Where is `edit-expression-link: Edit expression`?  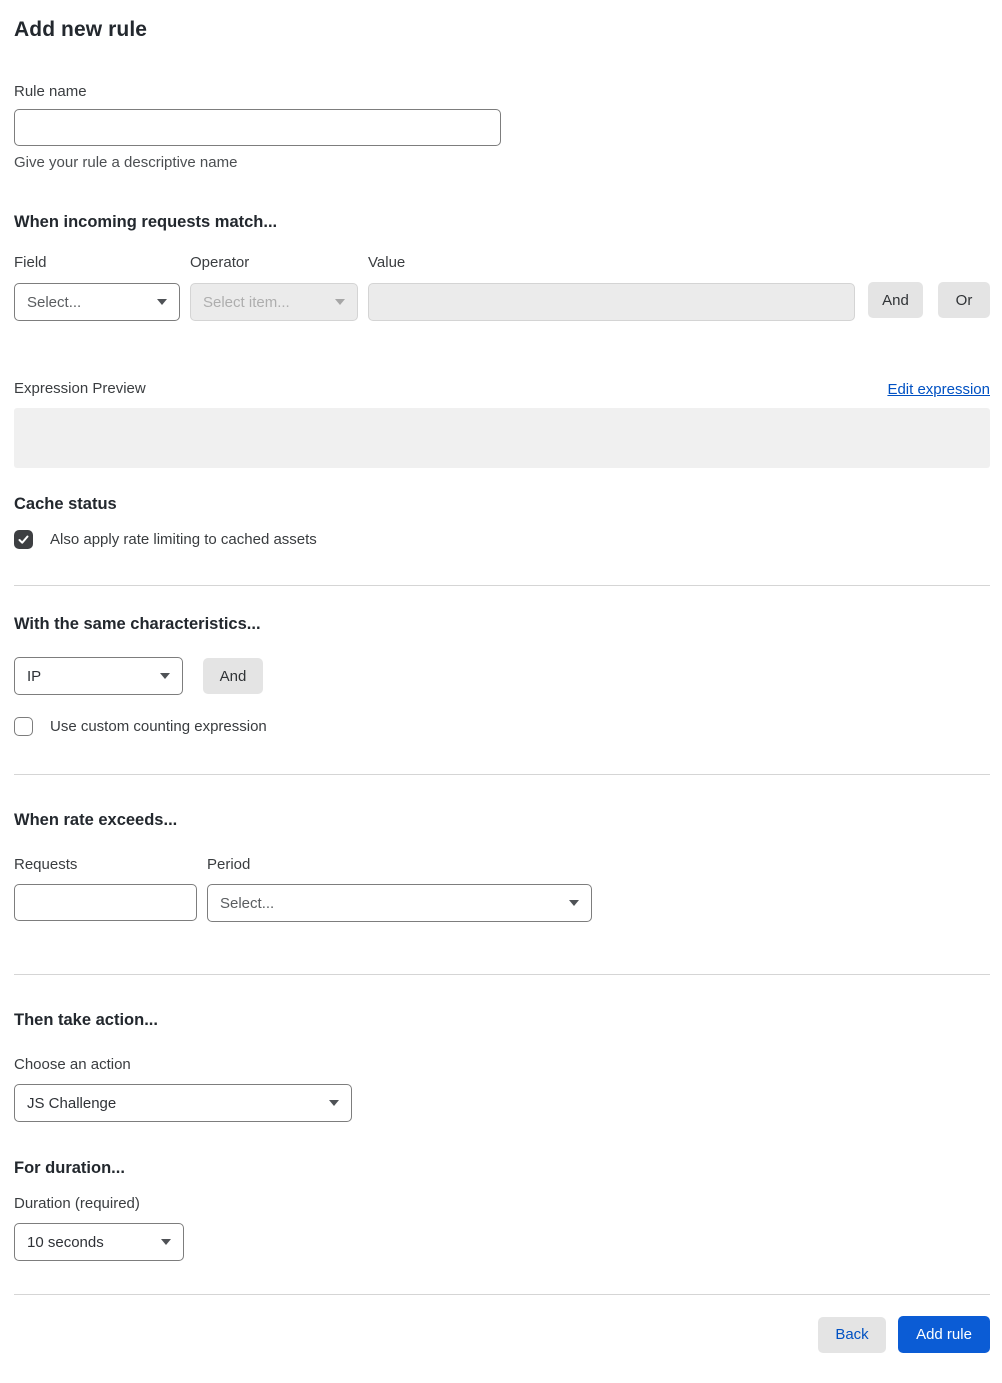 edit-expression-link: Edit expression is located at coordinates (938, 389).